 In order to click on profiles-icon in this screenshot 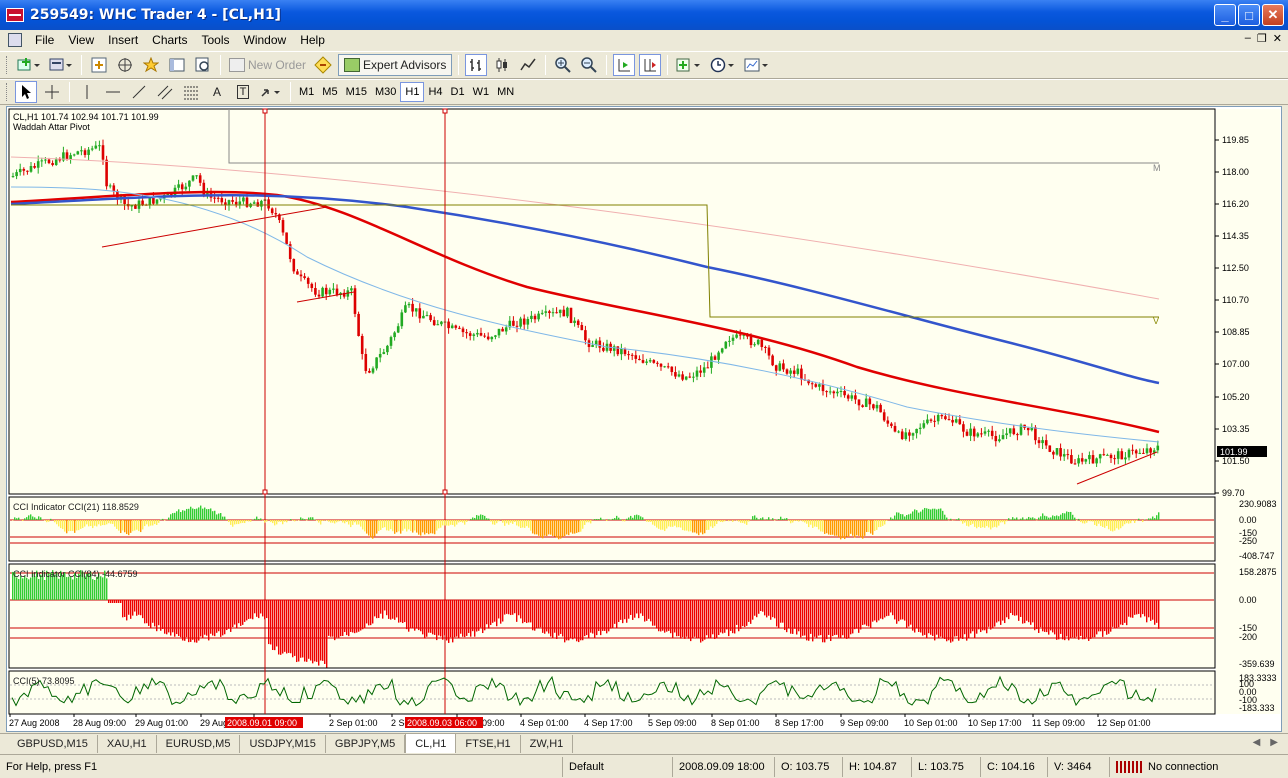, I will do `click(61, 65)`.